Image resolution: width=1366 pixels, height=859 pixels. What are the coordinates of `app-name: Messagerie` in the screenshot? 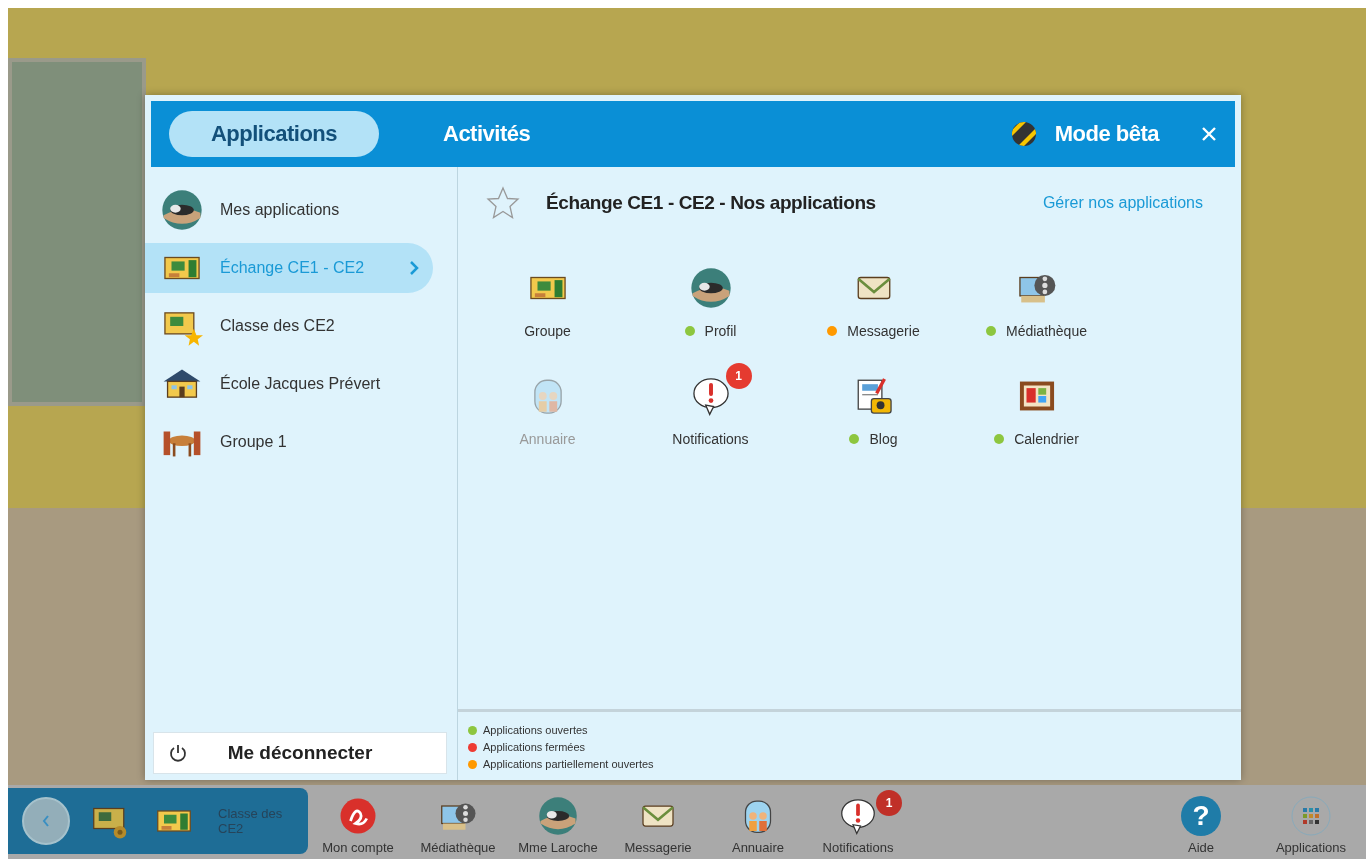 It's located at (883, 331).